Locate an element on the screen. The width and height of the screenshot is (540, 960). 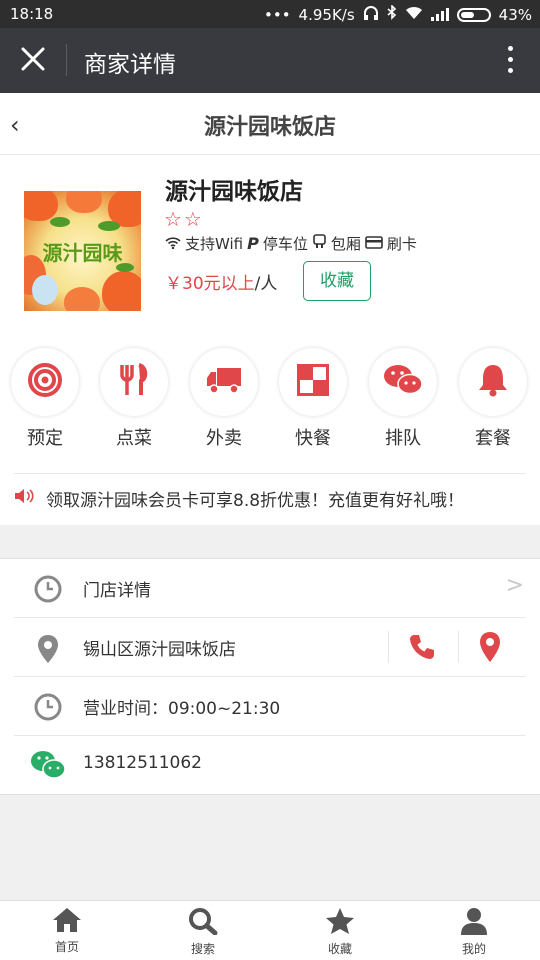
phone-icon is located at coordinates (422, 649).